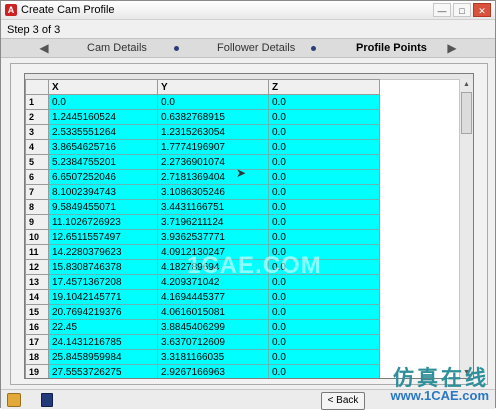 The height and width of the screenshot is (410, 496). I want to click on row-number: 2, so click(37, 117).